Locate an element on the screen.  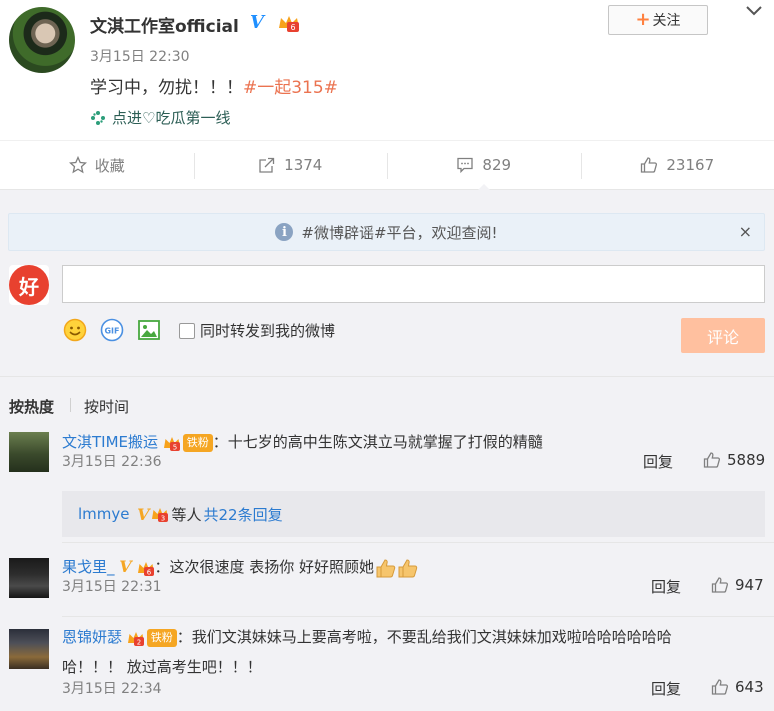
comment-like-count: 5889 is located at coordinates (746, 460).